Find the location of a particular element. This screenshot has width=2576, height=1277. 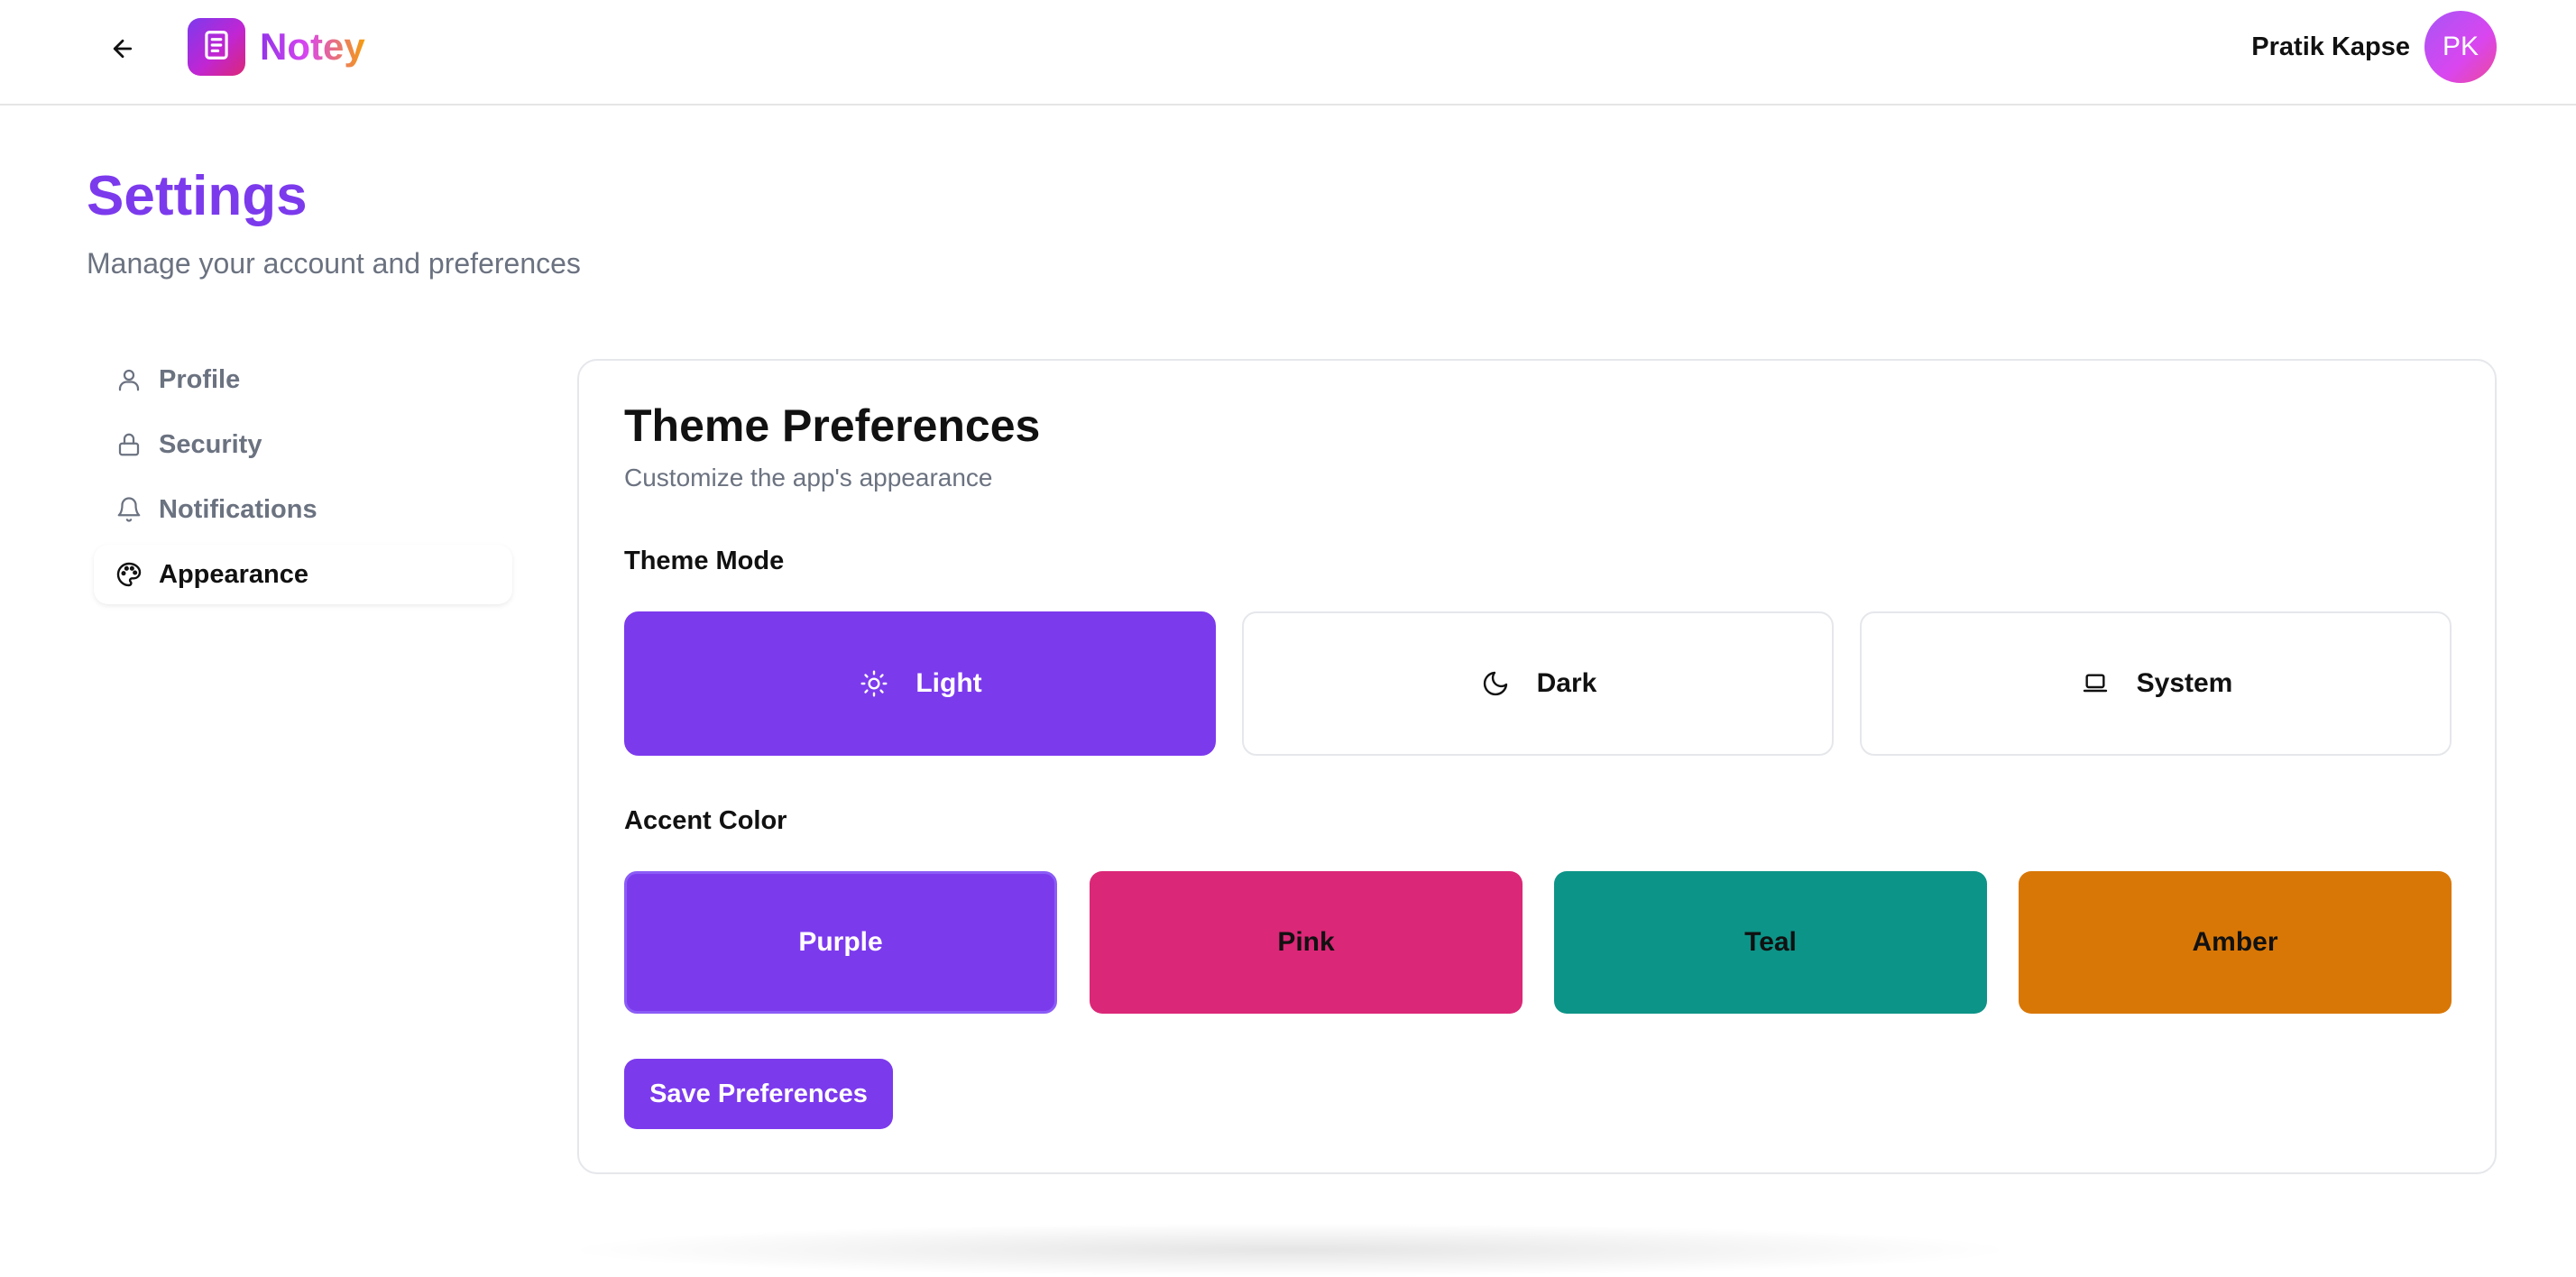

sidebar-item-profile: Profile is located at coordinates (303, 379).